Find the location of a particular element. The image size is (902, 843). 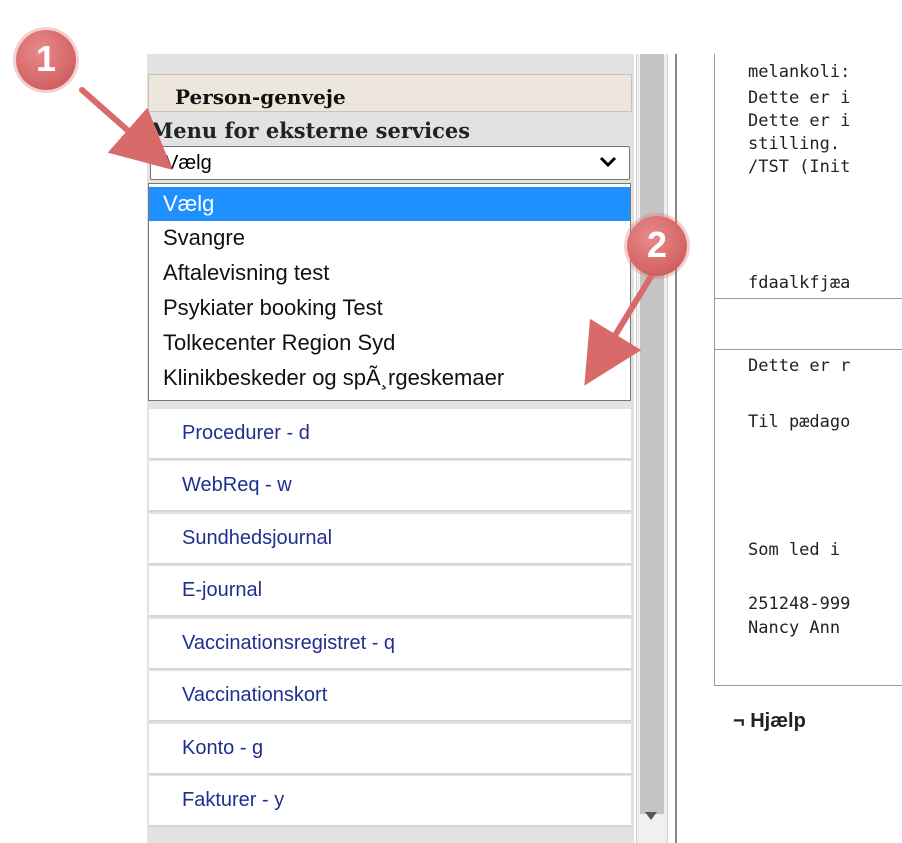

badge-number: 1 is located at coordinates (46, 58).